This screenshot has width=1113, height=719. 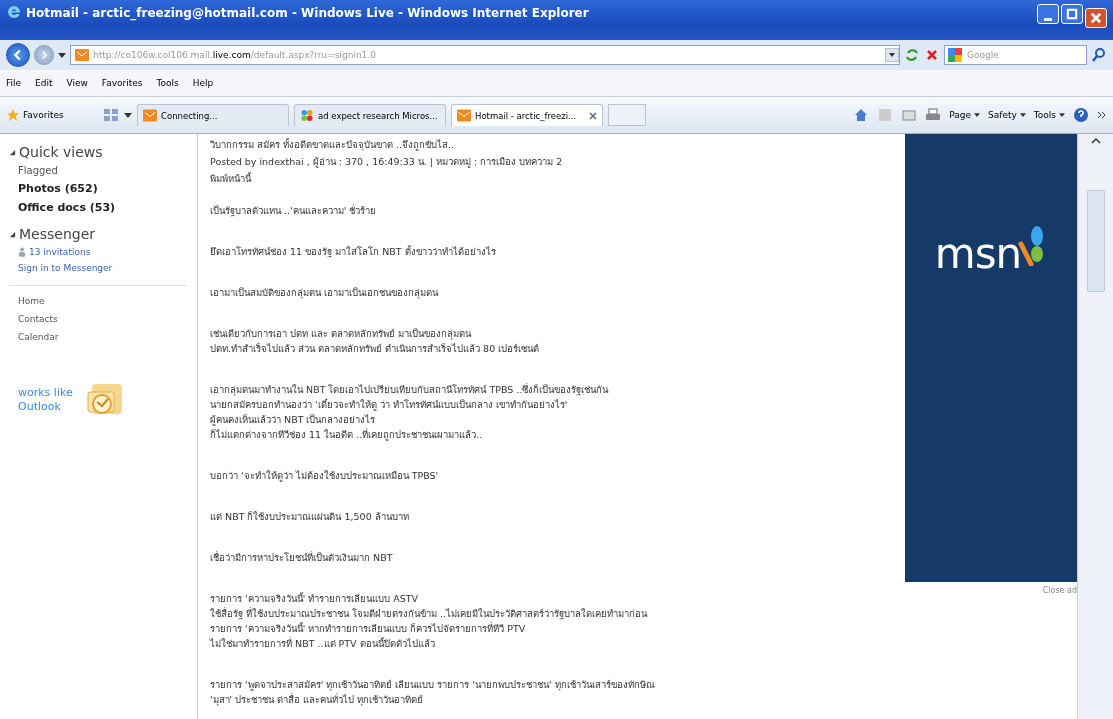 I want to click on post-line: เป็นรัฐบาลตัวแทน ..'คนและความ' ชั่วร้าย, so click(x=294, y=210).